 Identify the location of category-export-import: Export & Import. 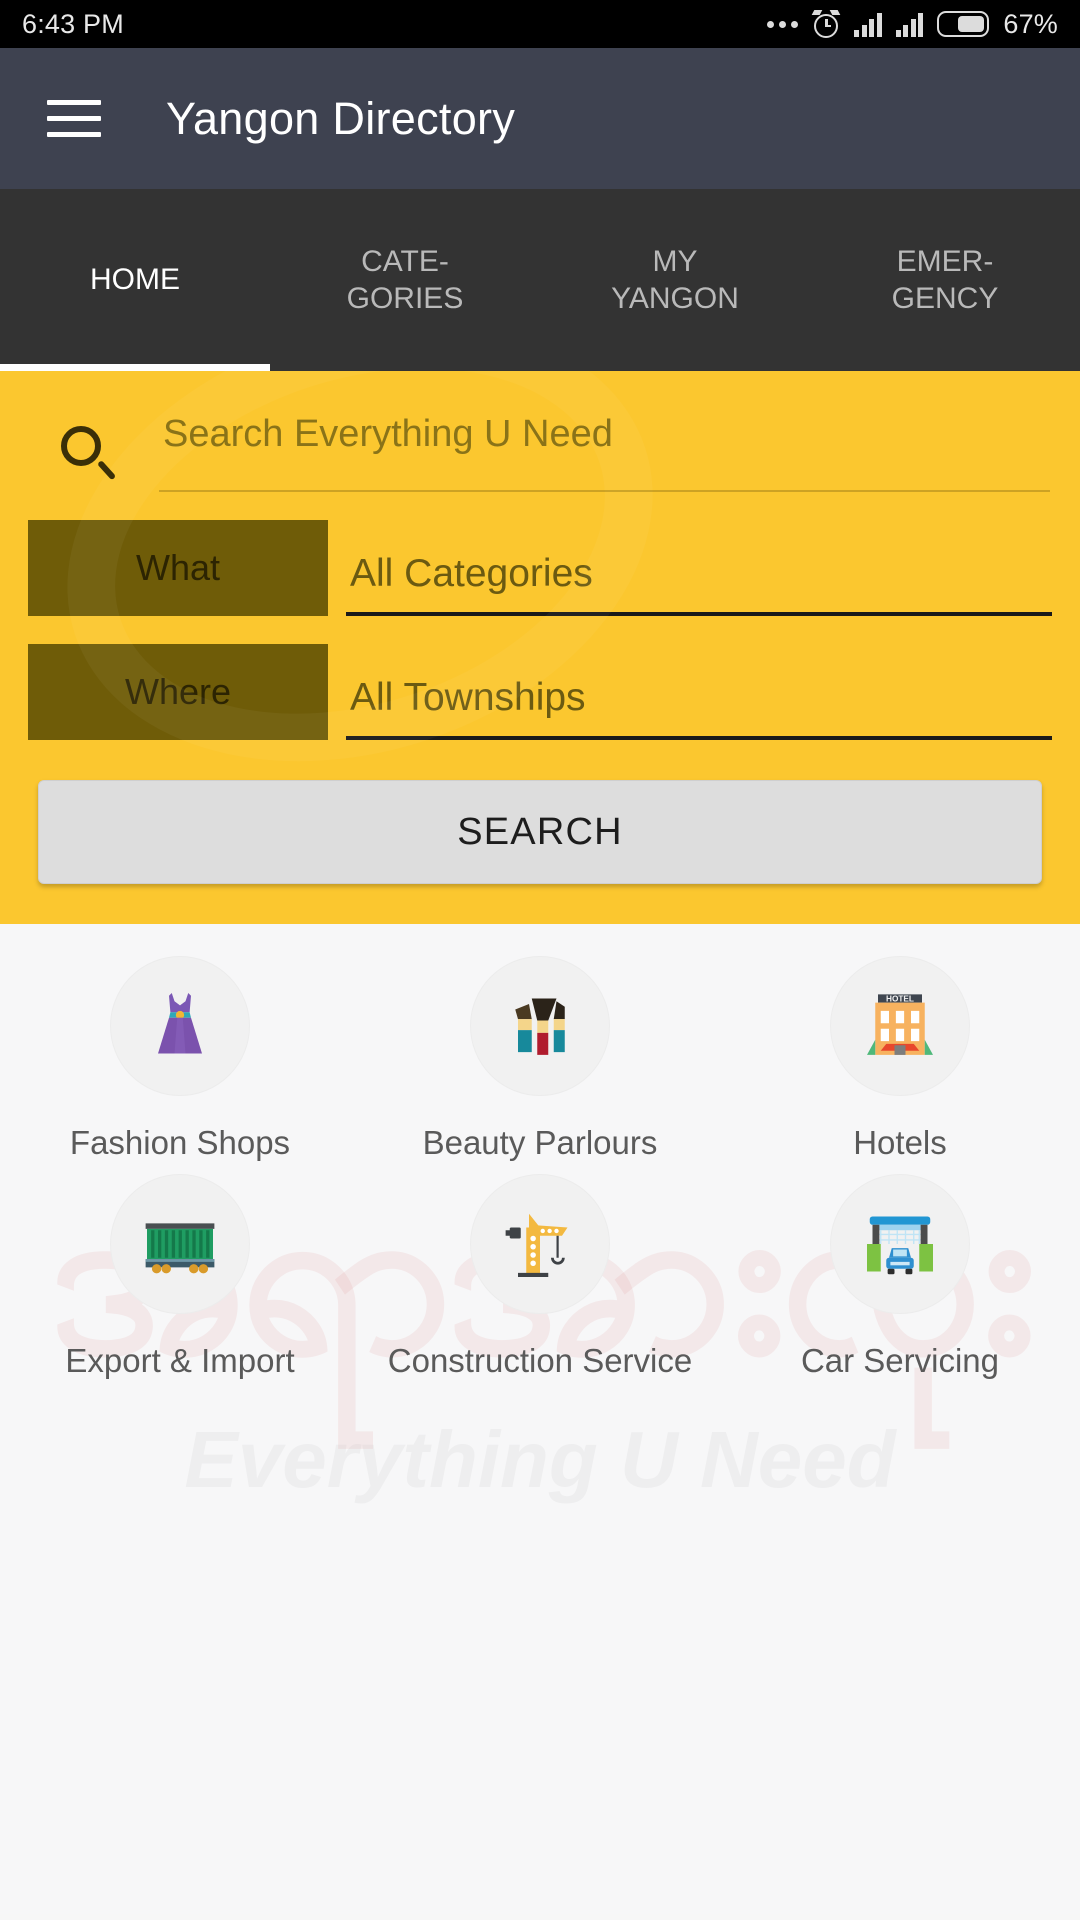
(180, 1271).